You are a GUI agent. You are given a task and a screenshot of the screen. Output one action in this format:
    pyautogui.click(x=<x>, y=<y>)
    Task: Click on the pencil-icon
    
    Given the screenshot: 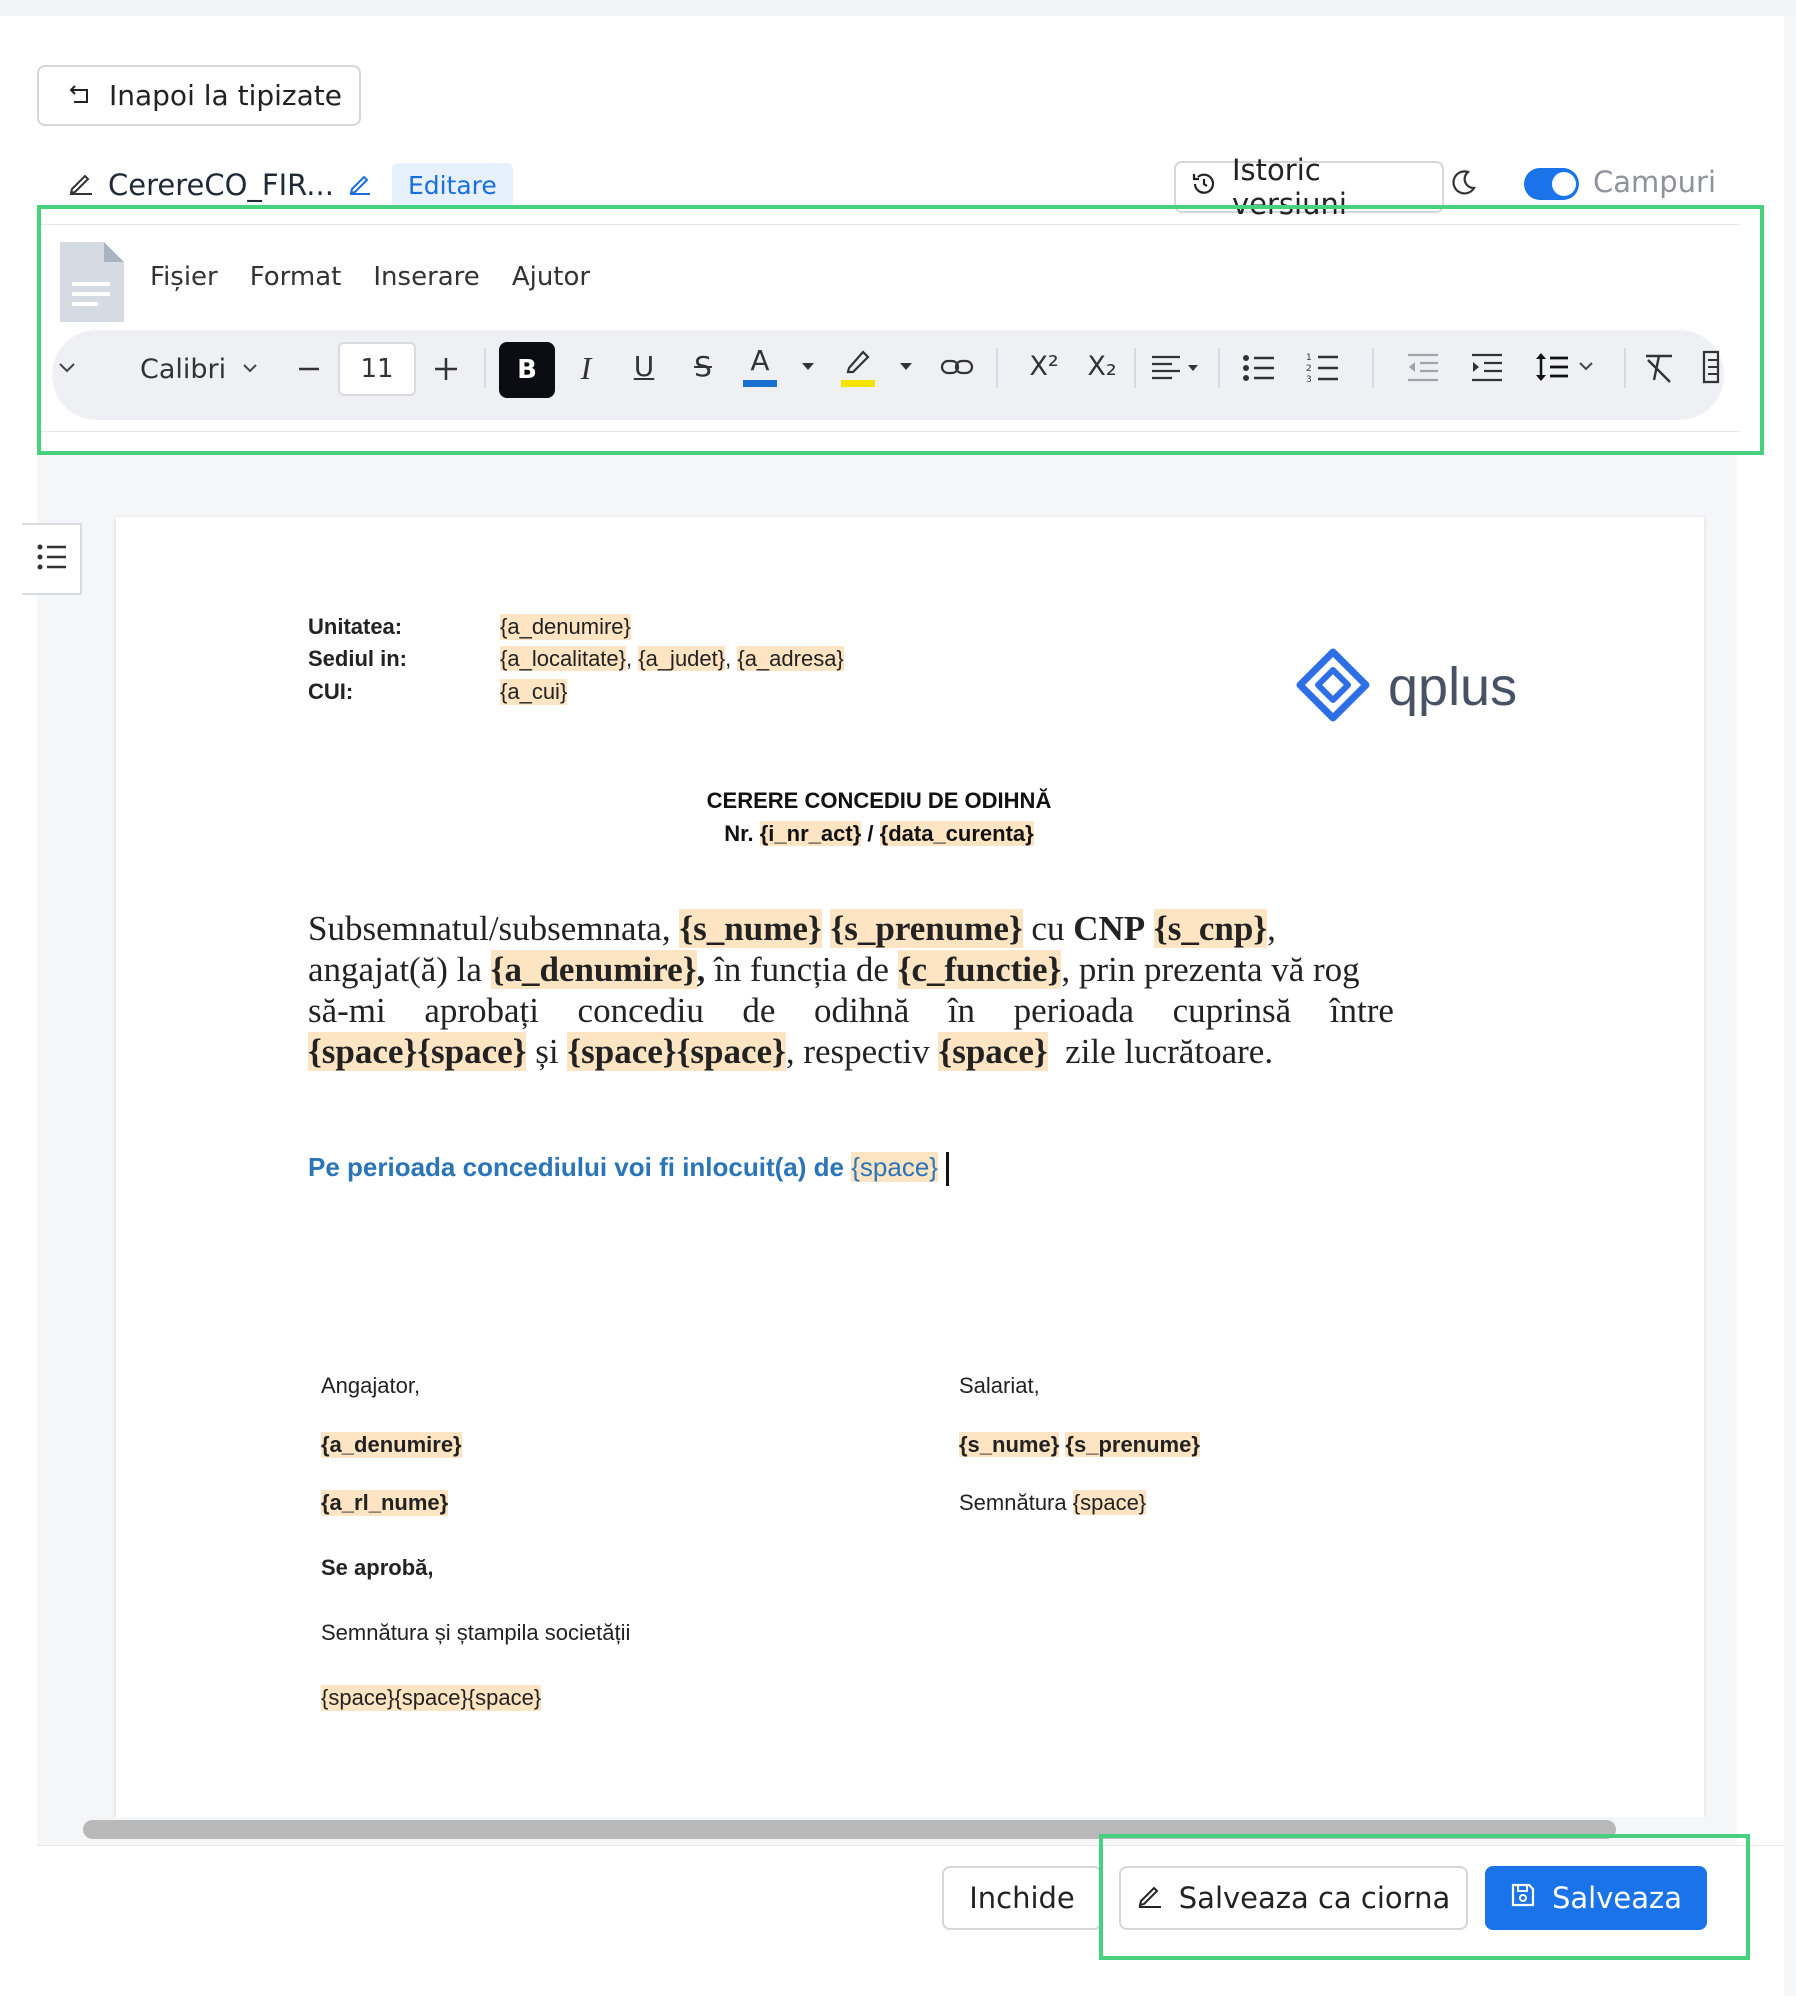 What is the action you would take?
    pyautogui.click(x=81, y=185)
    